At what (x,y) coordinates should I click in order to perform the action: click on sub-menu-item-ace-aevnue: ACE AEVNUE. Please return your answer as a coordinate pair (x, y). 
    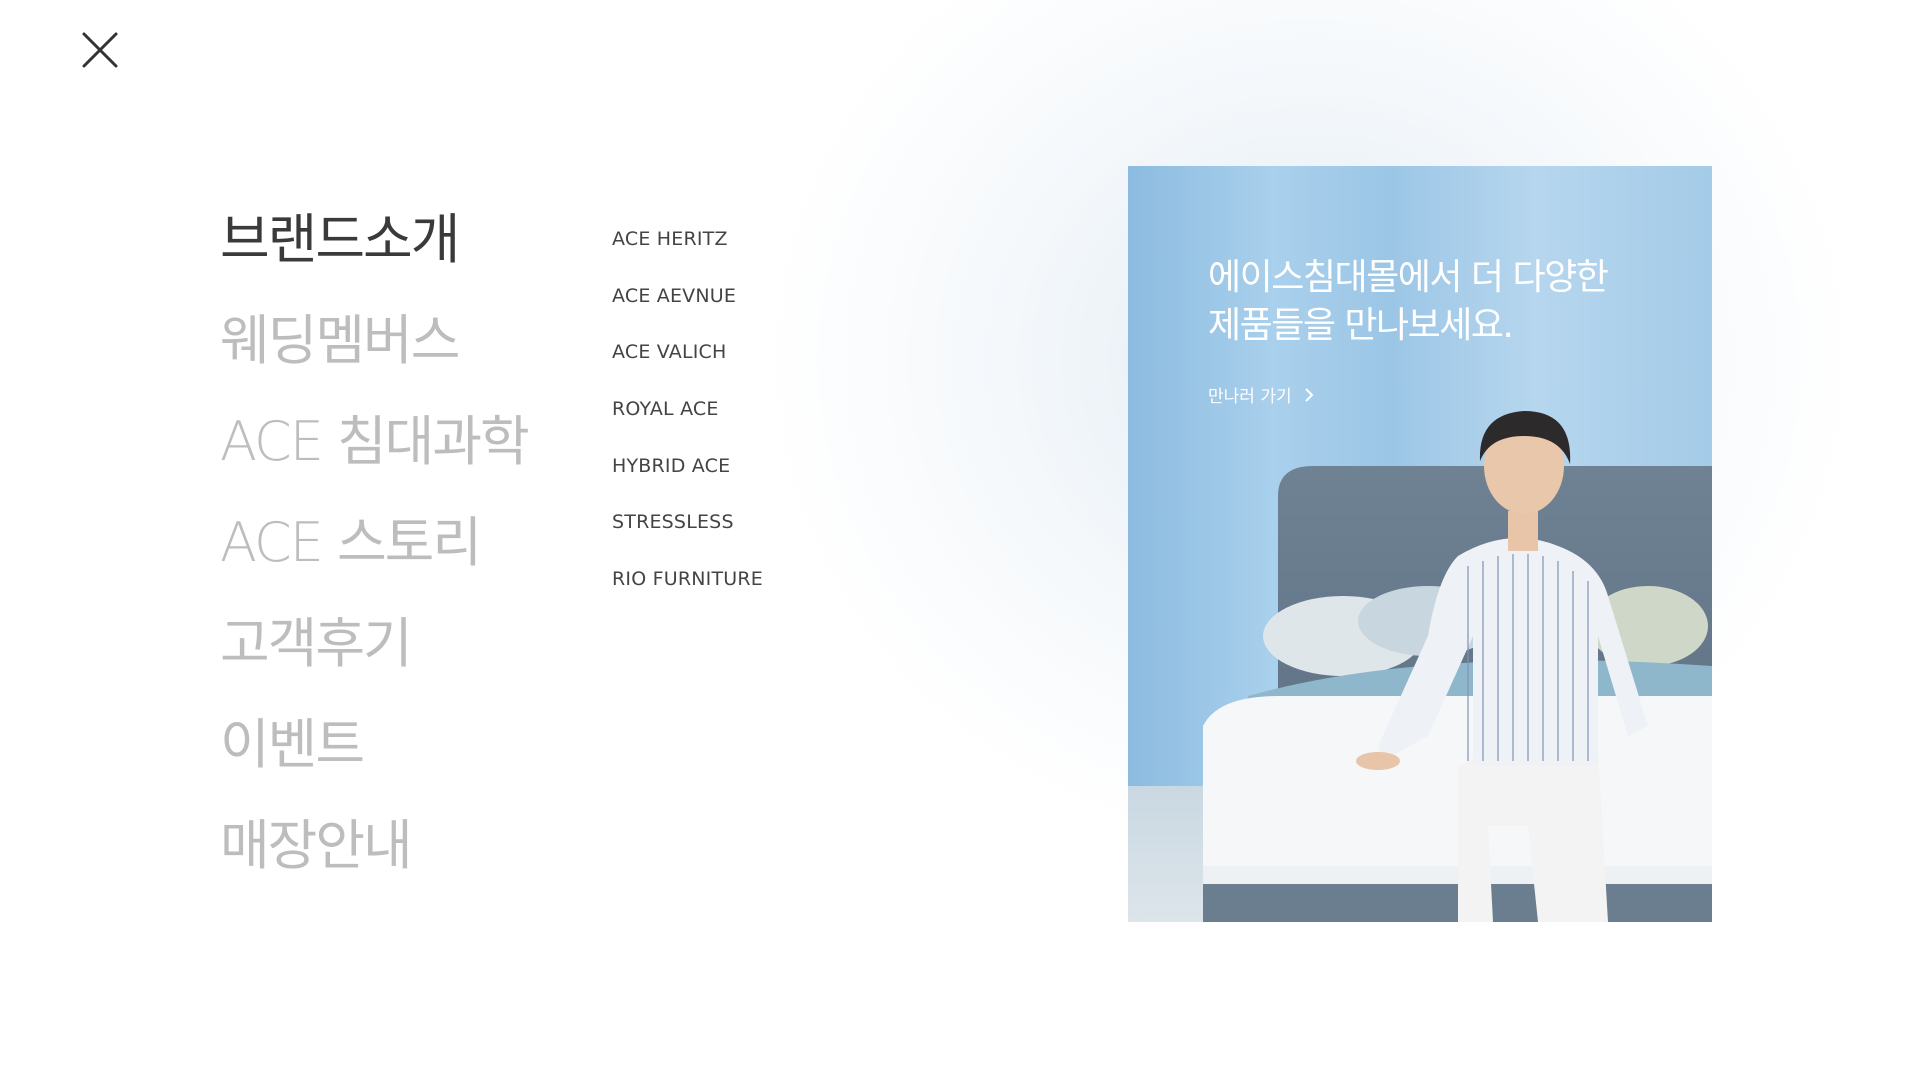
    Looking at the image, I should click on (687, 307).